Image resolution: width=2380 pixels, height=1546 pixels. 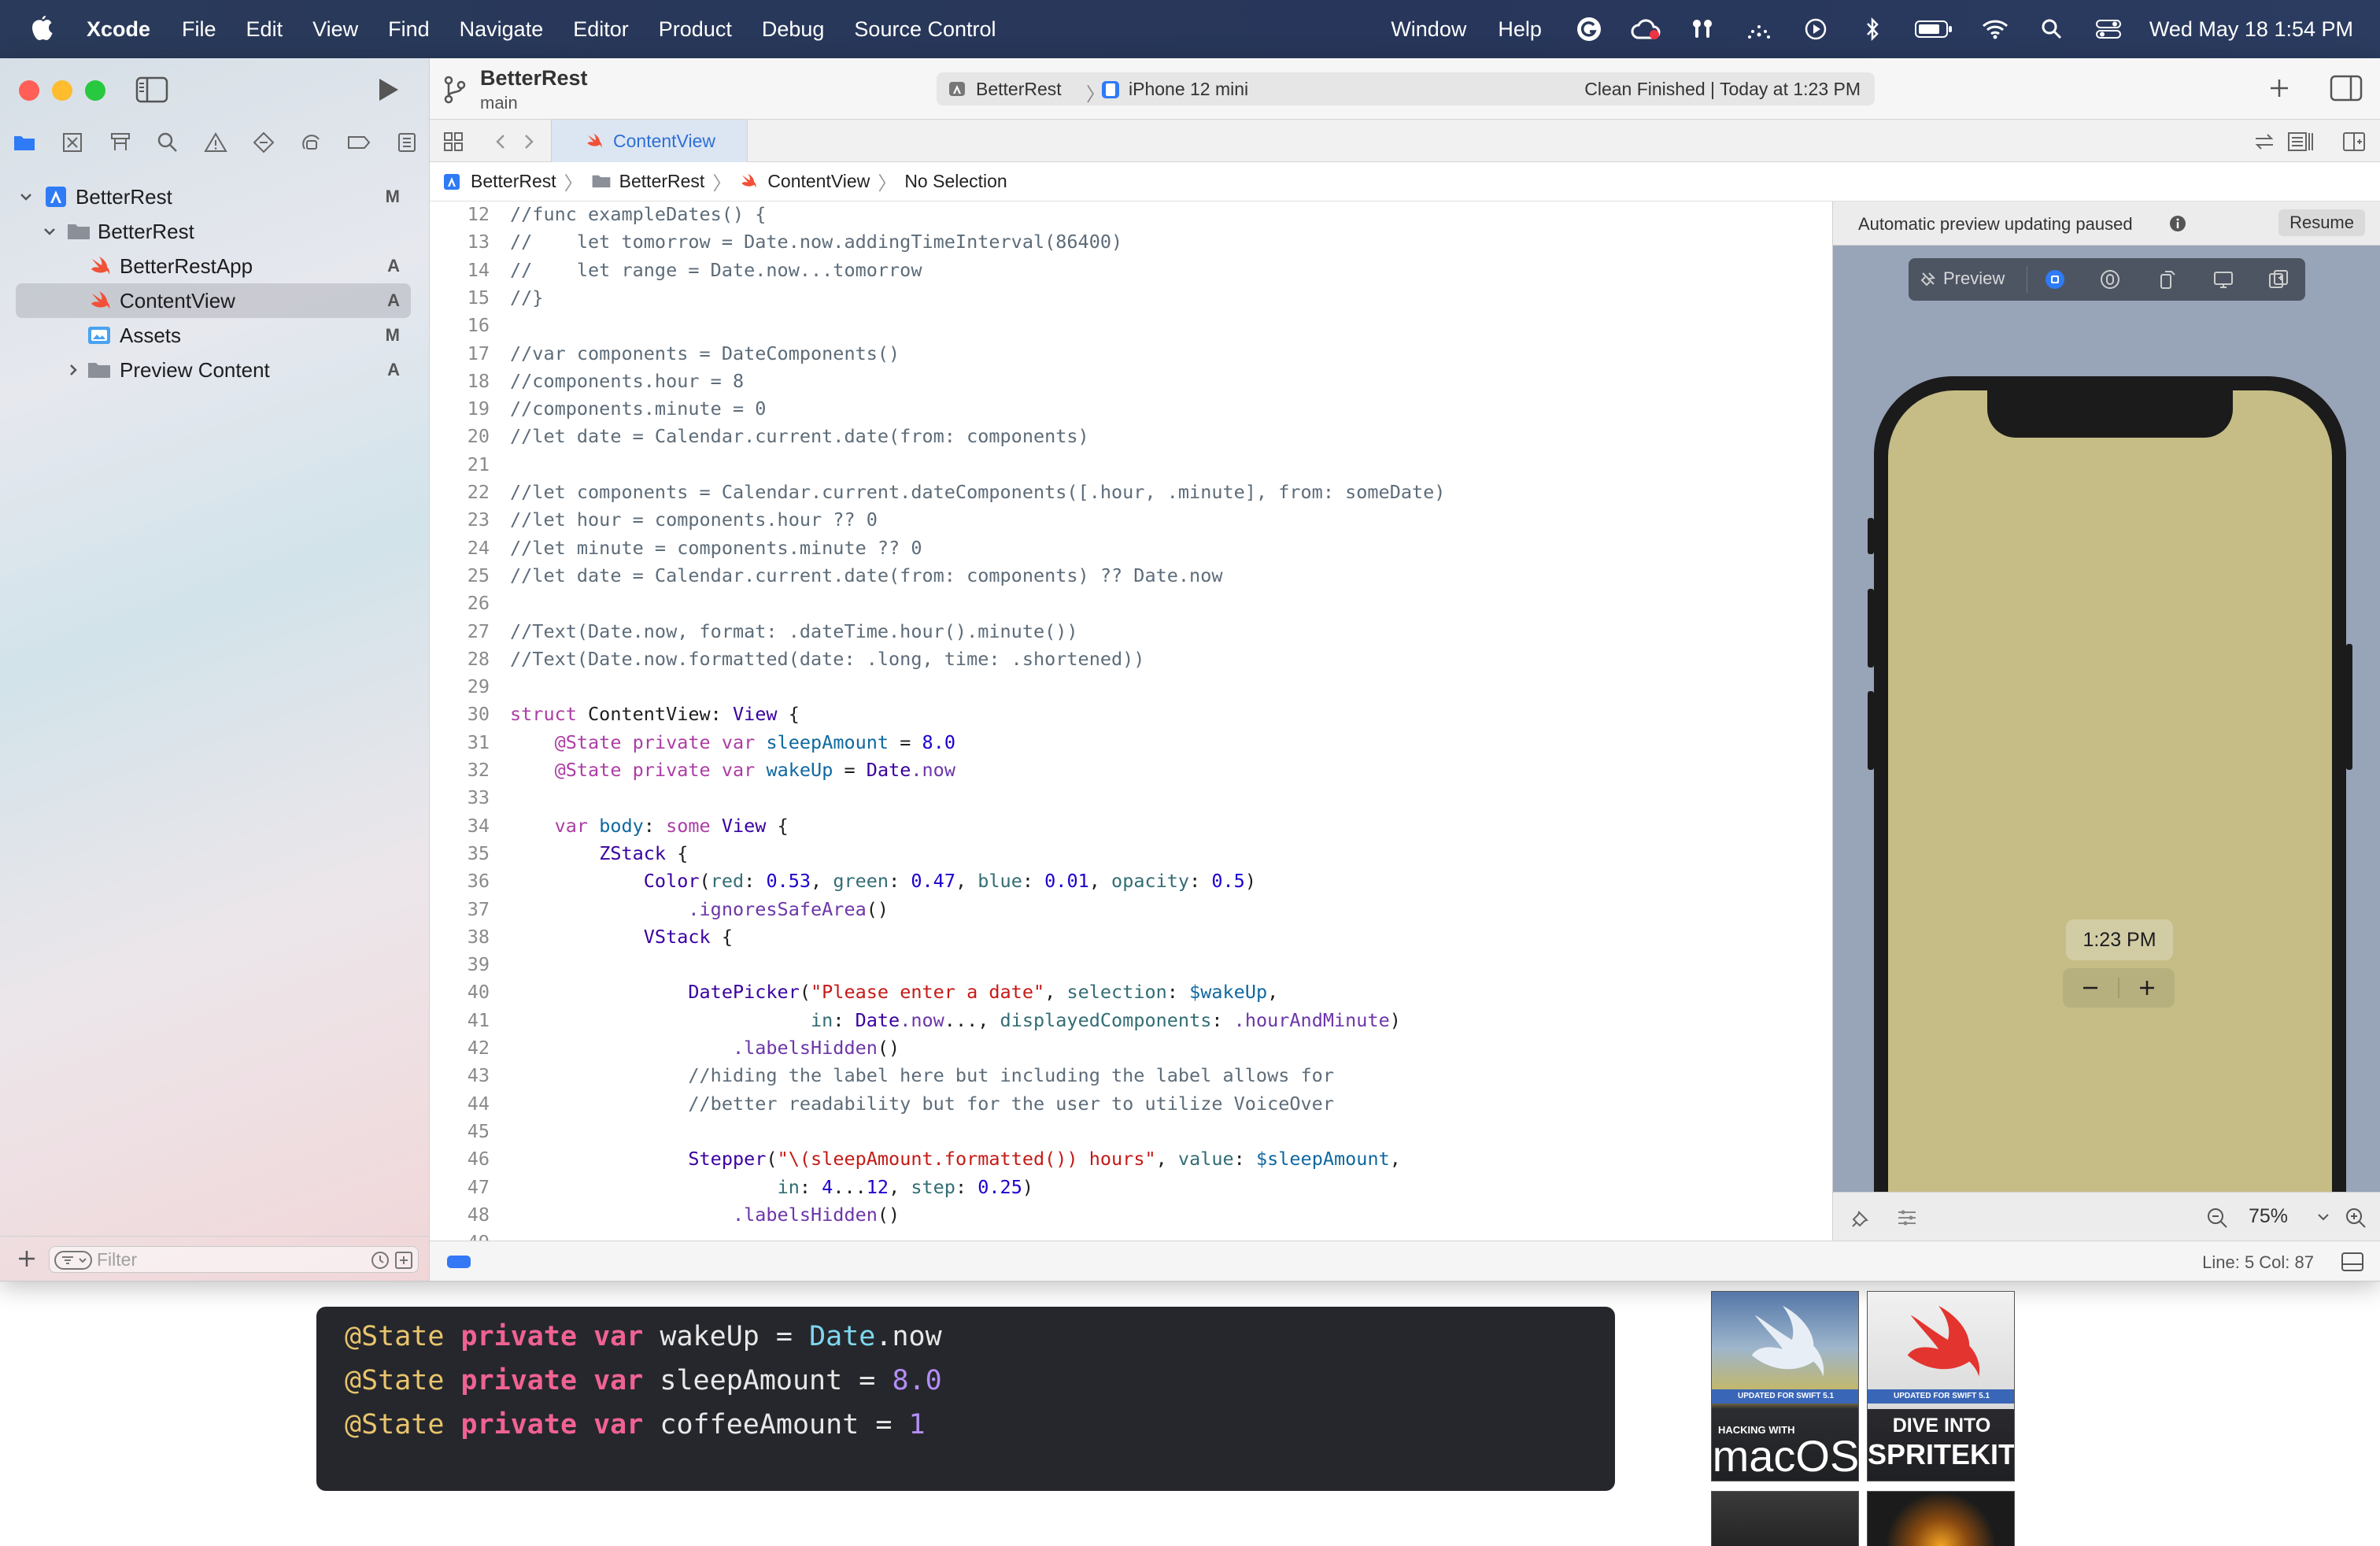 I want to click on code-line: 30 struct ContentView: View {, so click(x=1131, y=716).